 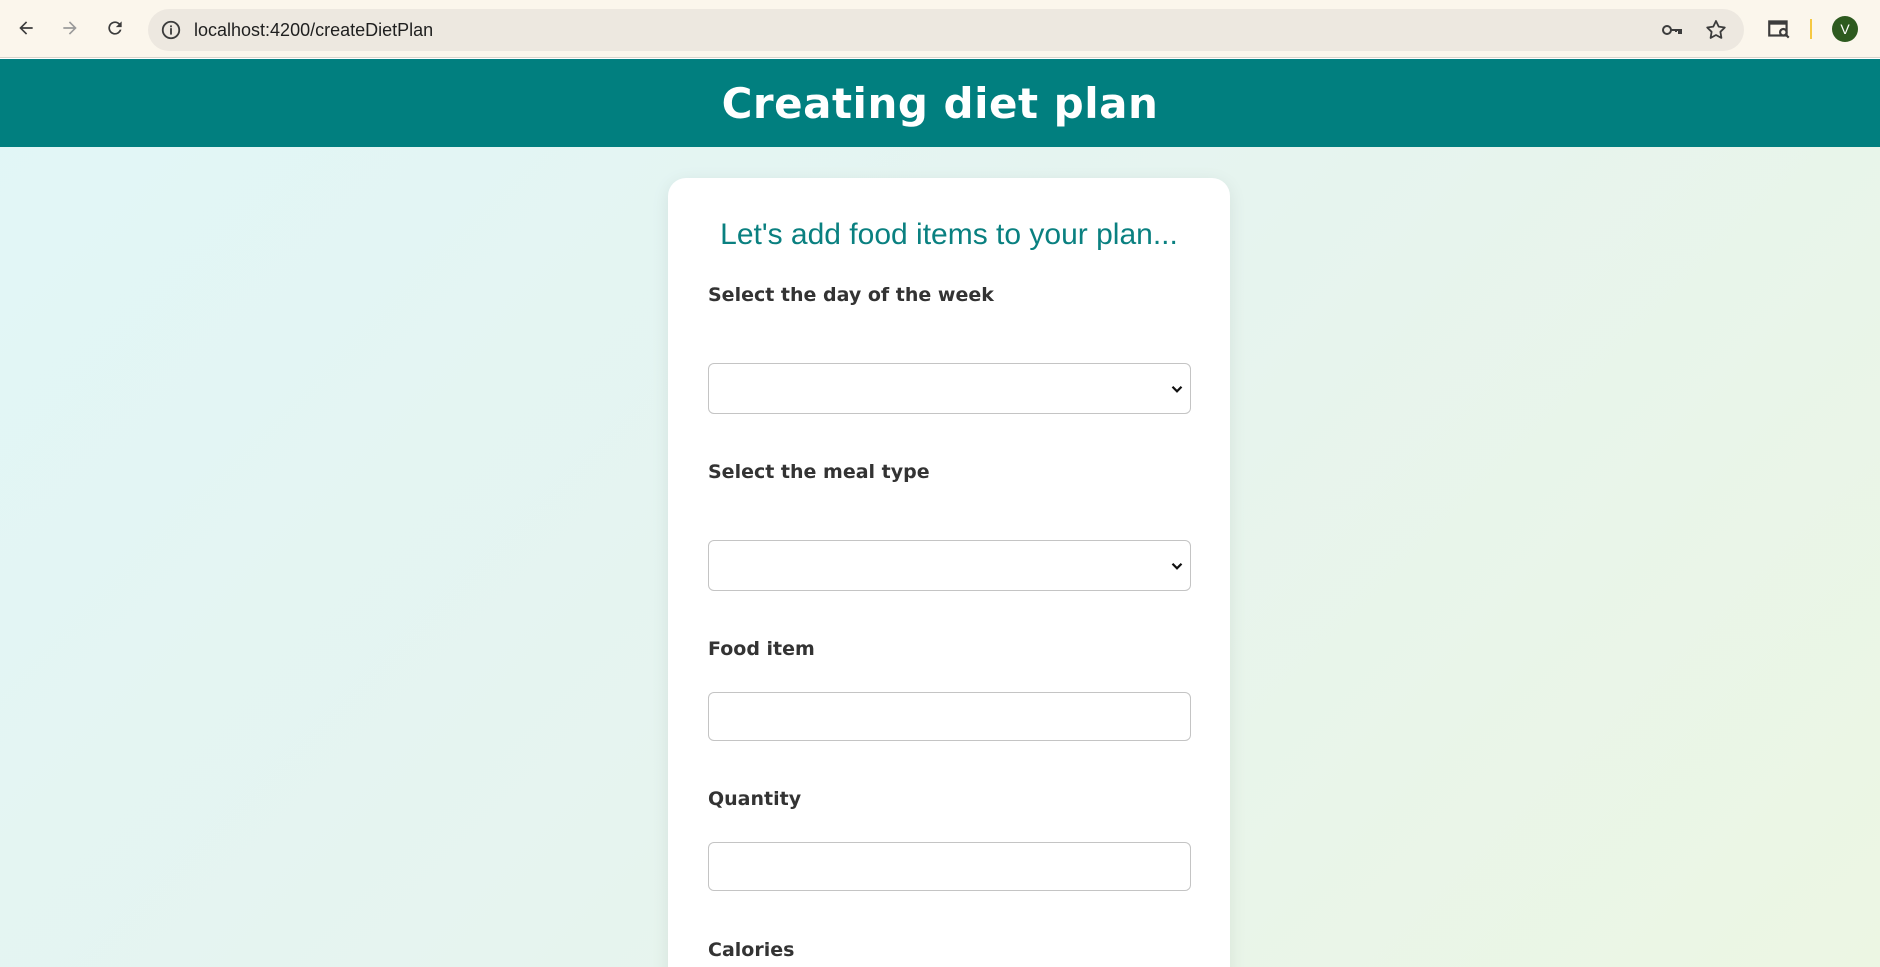 What do you see at coordinates (171, 30) in the screenshot?
I see `info-icon` at bounding box center [171, 30].